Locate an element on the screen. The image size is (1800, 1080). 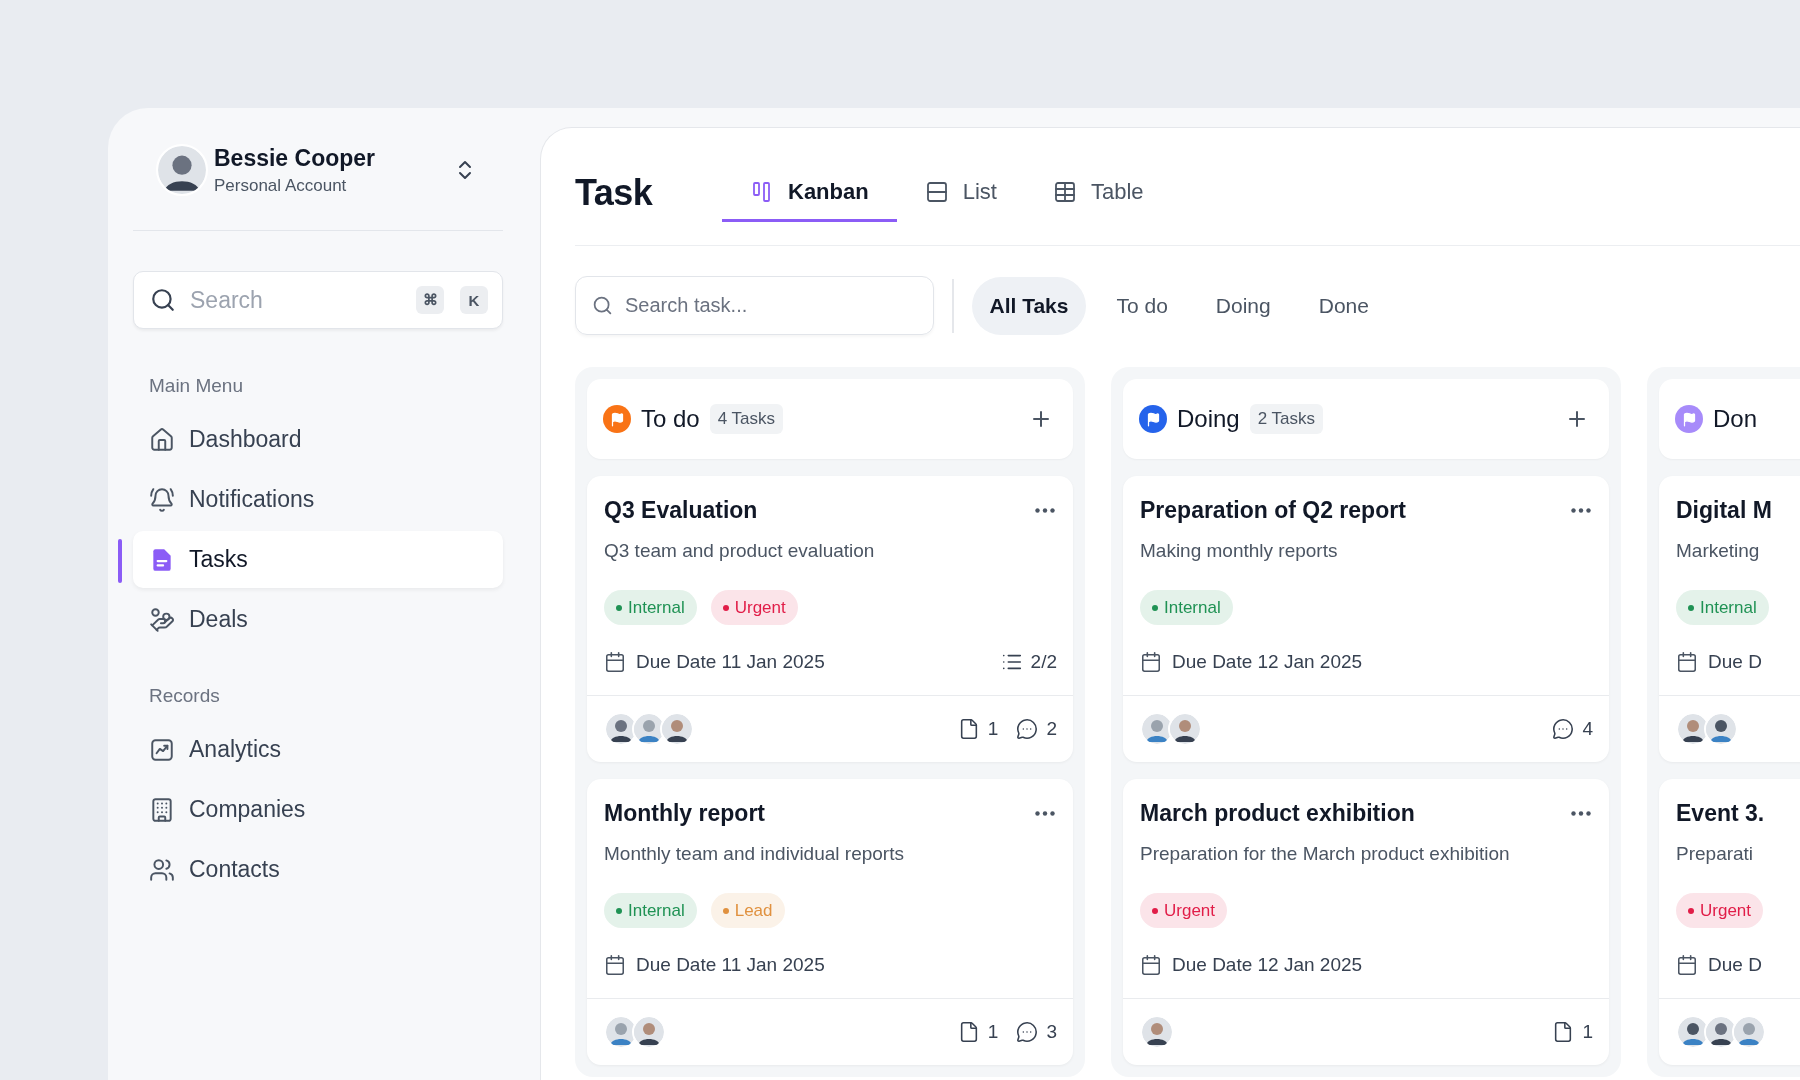
view-tab: List is located at coordinates (960, 193).